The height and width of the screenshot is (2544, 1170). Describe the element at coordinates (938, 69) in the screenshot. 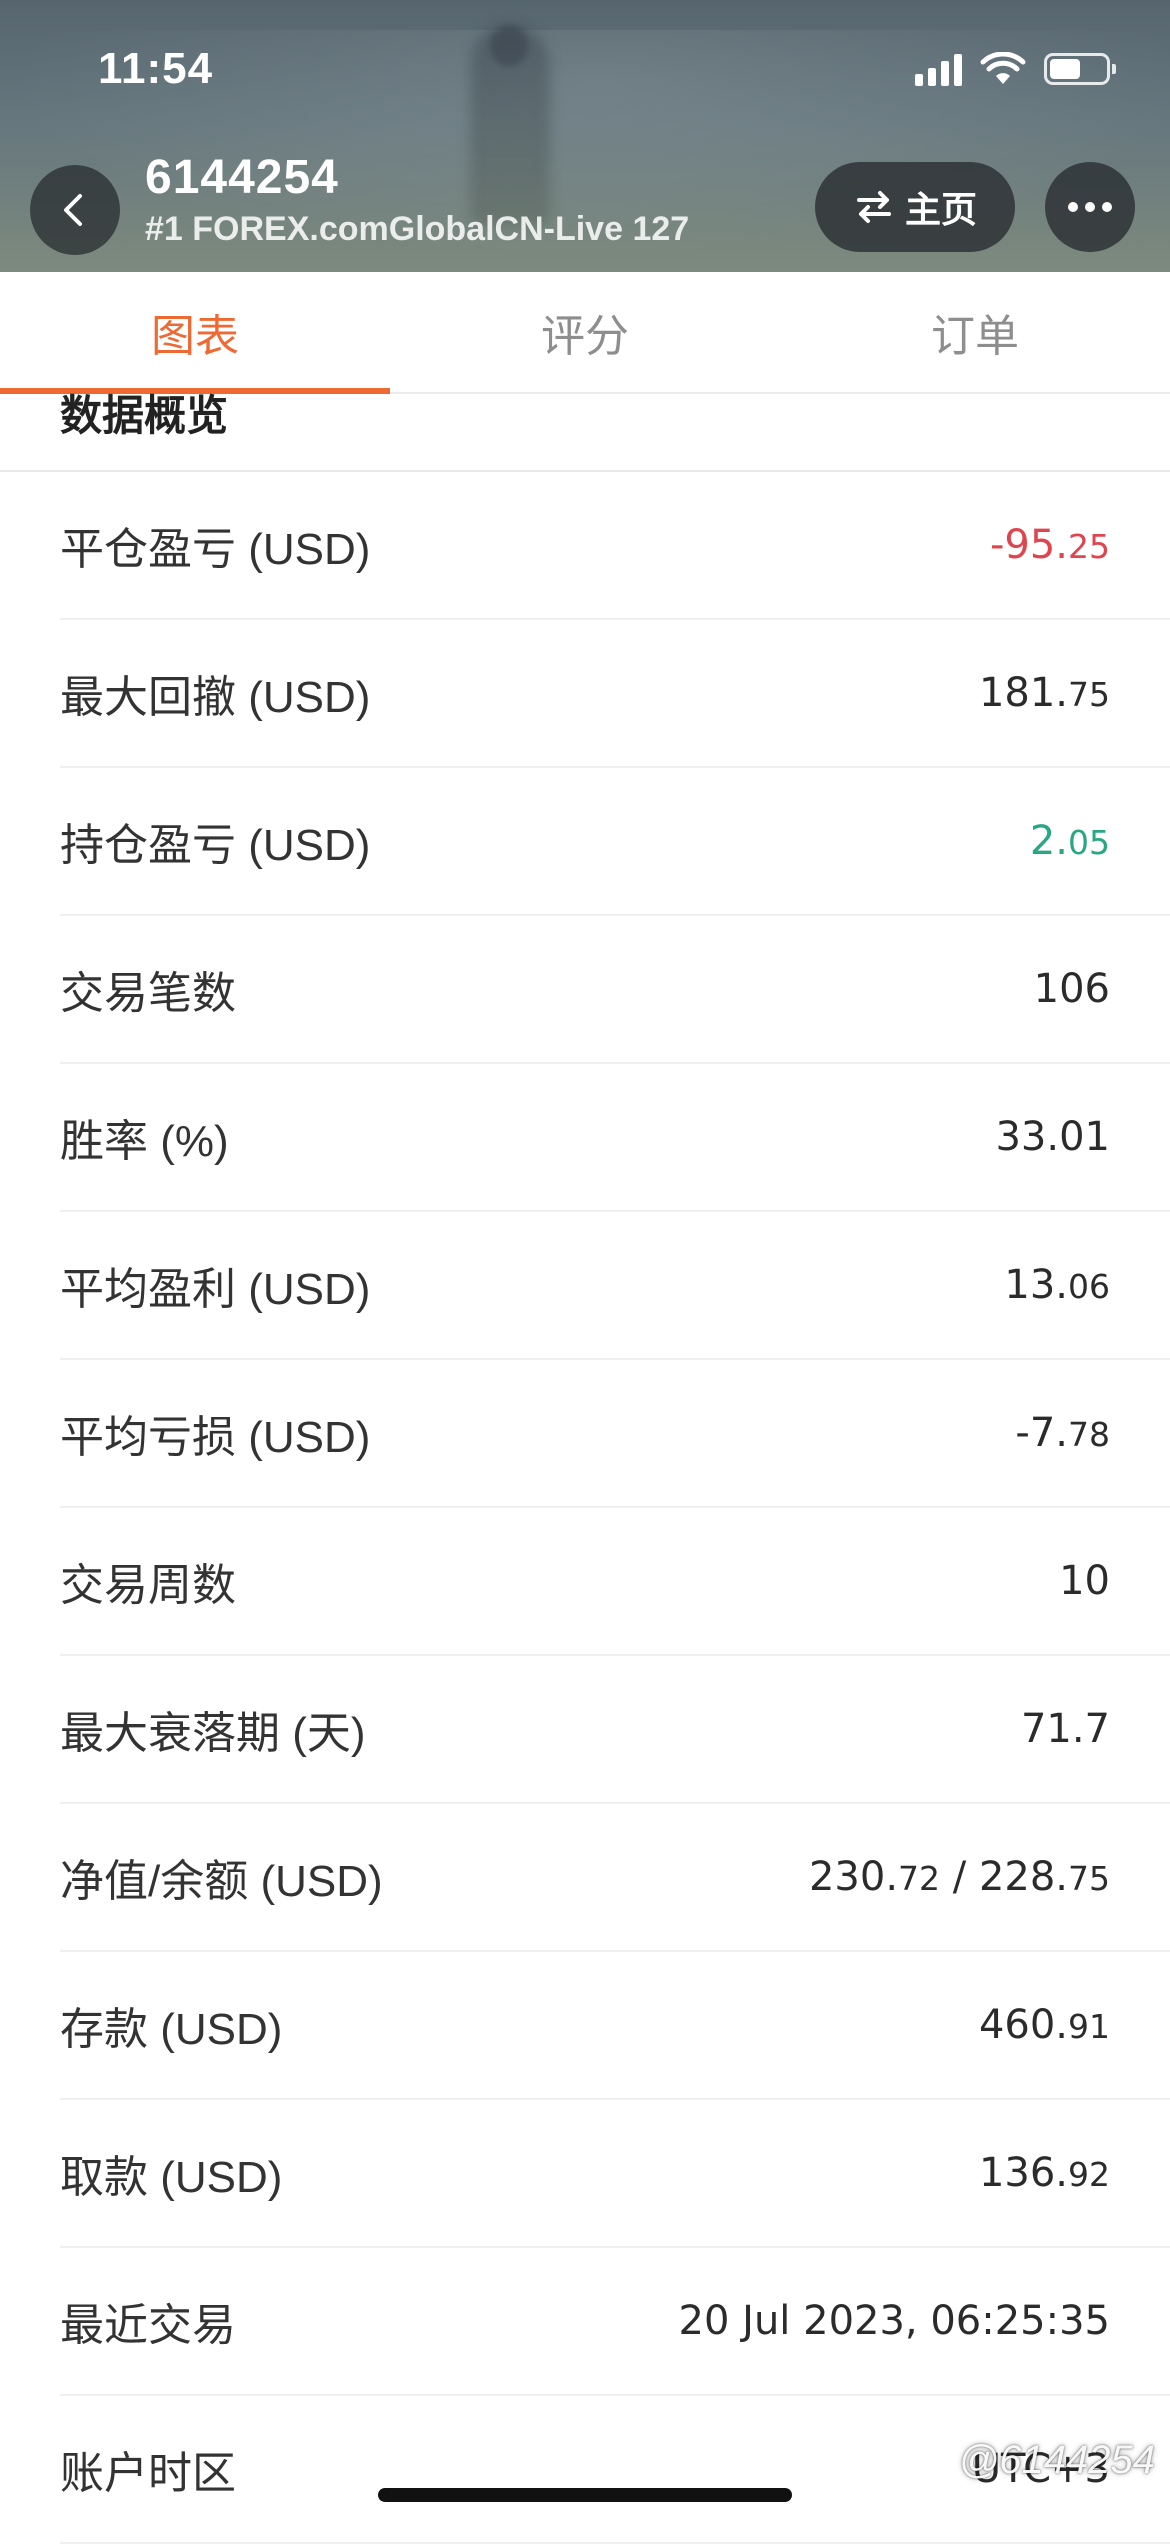

I see `cellular-signal-icon` at that location.